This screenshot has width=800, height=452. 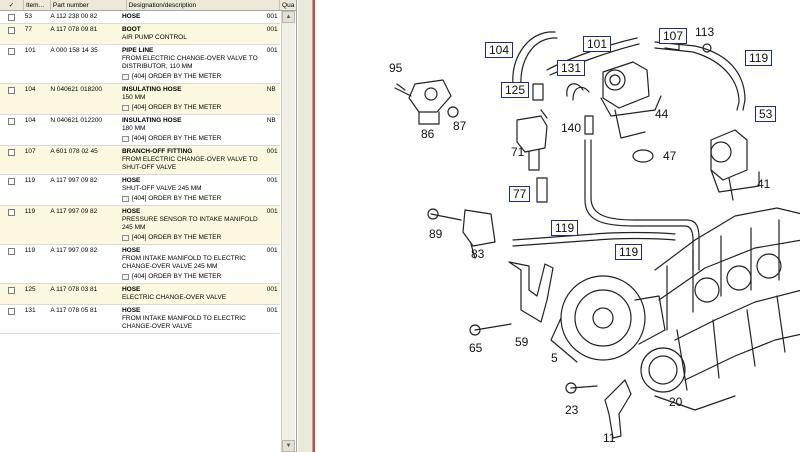 I want to click on description-title: BRANCH-OFF FITTING, so click(x=157, y=151).